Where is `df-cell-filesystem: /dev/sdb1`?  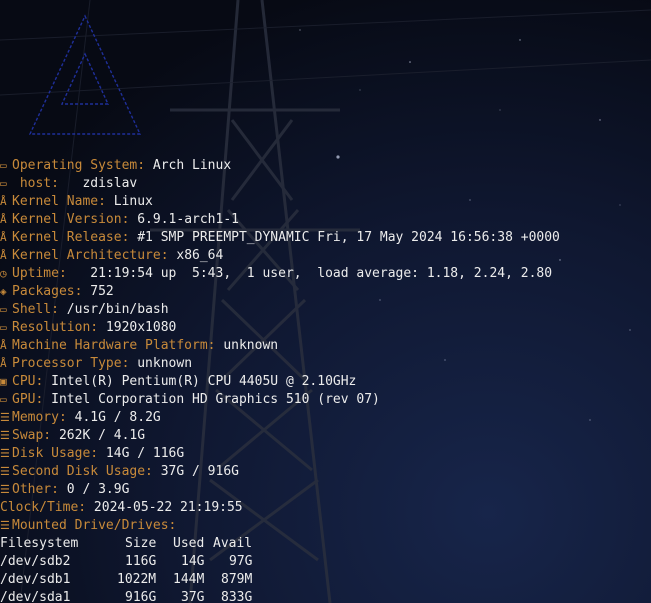
df-cell-filesystem: /dev/sdb1 is located at coordinates (35, 579).